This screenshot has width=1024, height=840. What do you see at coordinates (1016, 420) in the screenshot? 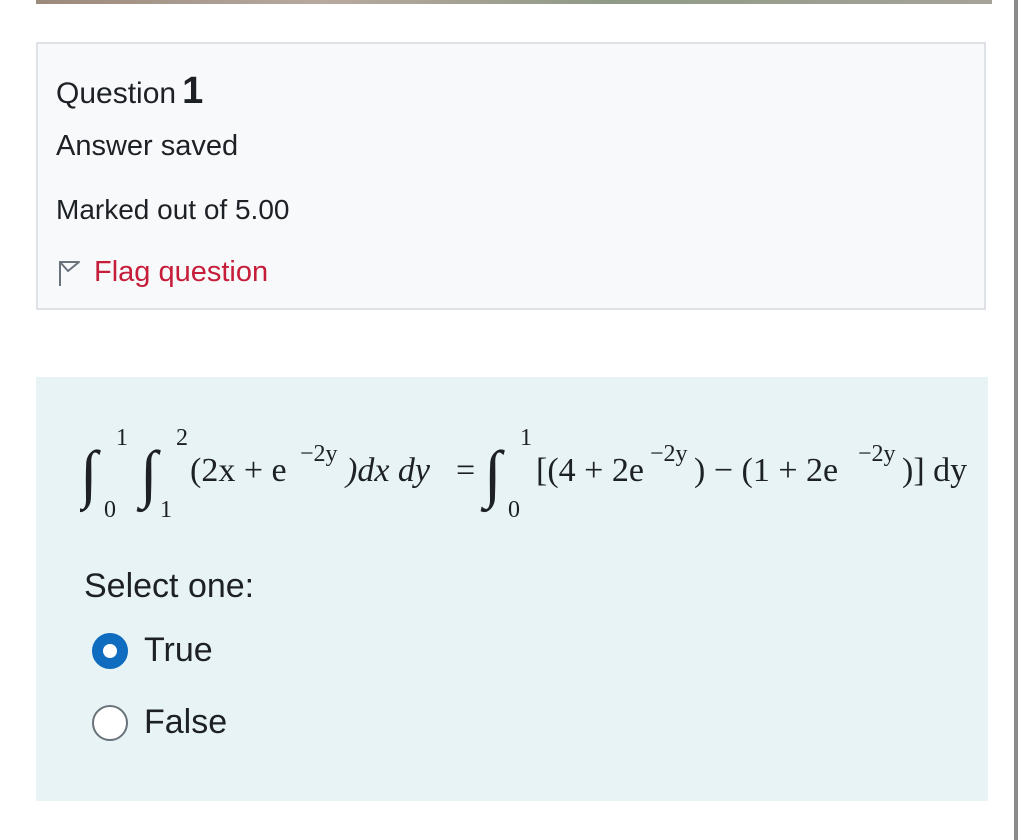
I see `scrollbar-edge` at bounding box center [1016, 420].